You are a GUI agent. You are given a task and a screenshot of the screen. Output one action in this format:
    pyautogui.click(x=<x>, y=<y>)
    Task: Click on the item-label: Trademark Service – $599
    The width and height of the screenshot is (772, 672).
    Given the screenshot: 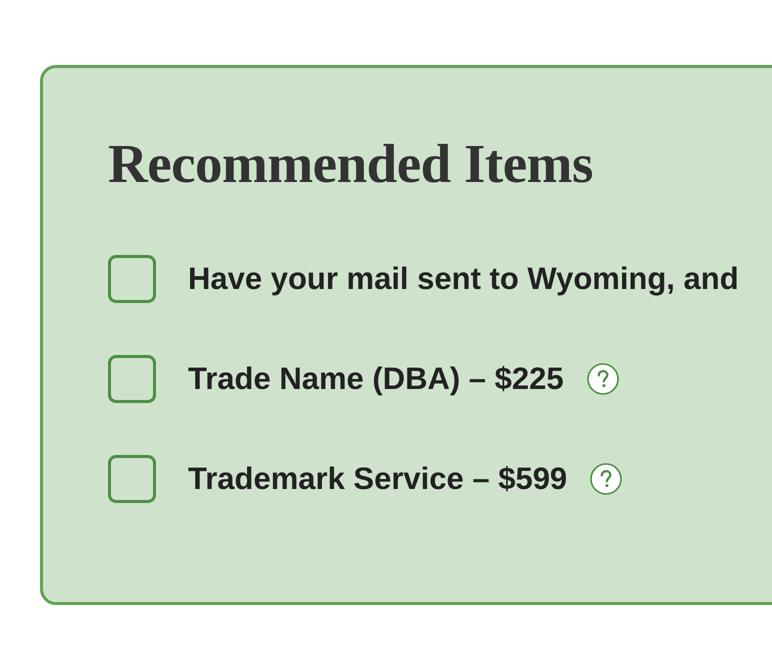 What is the action you would take?
    pyautogui.click(x=378, y=479)
    